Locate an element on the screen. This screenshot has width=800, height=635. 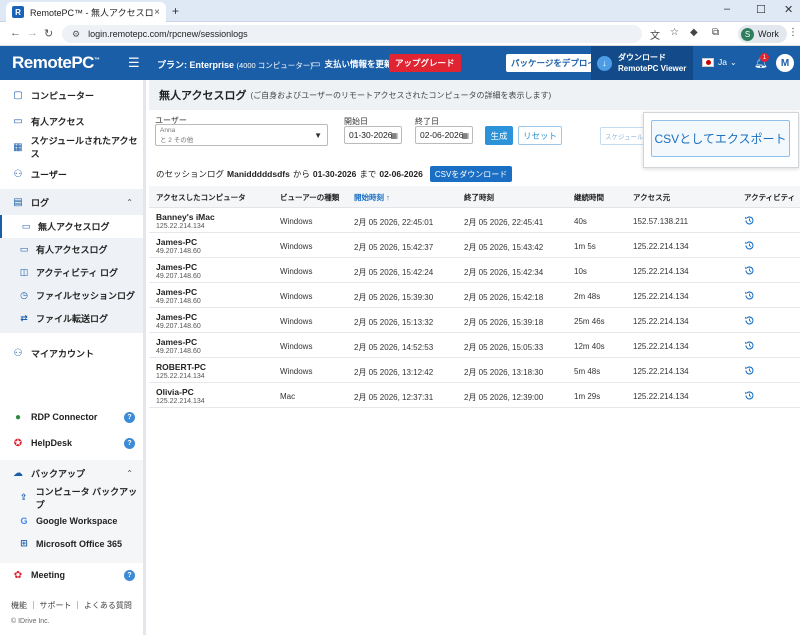
bookmark-star-icon: ☆ is located at coordinates (674, 32).